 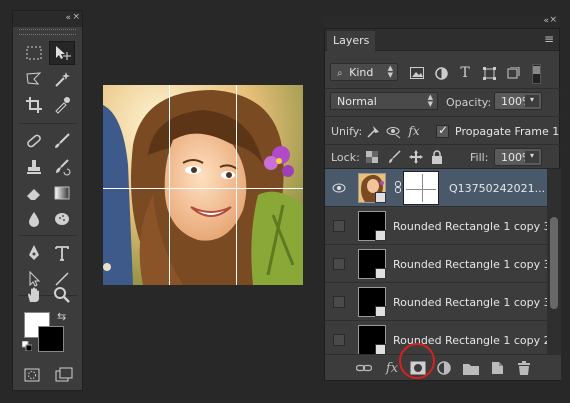 I want to click on filter-kind-select: ⌕ Kind ▲ ▼, so click(x=364, y=72).